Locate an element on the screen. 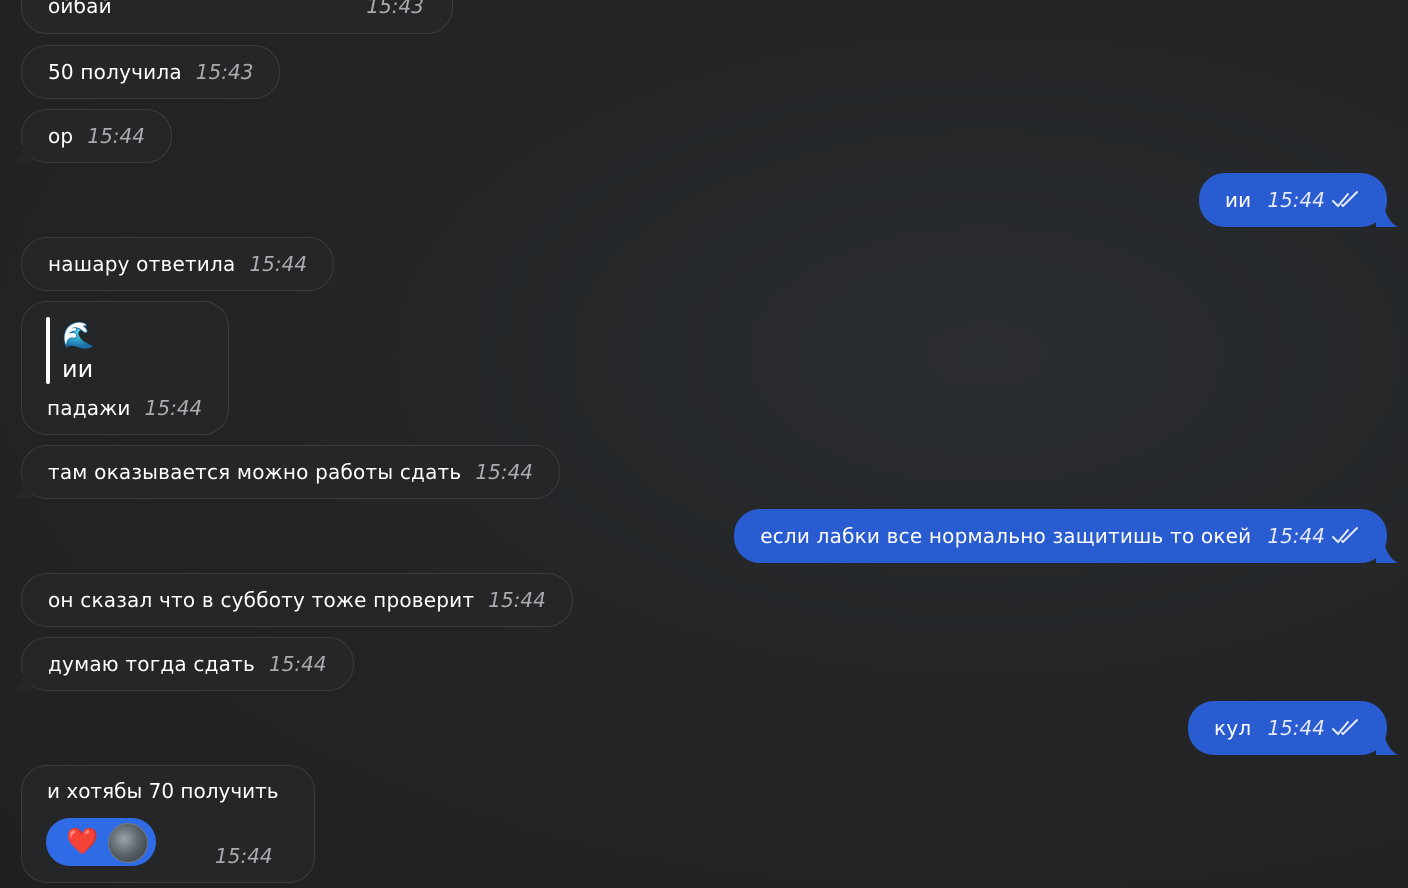 The height and width of the screenshot is (888, 1408). message-text: нашару ответила is located at coordinates (142, 264).